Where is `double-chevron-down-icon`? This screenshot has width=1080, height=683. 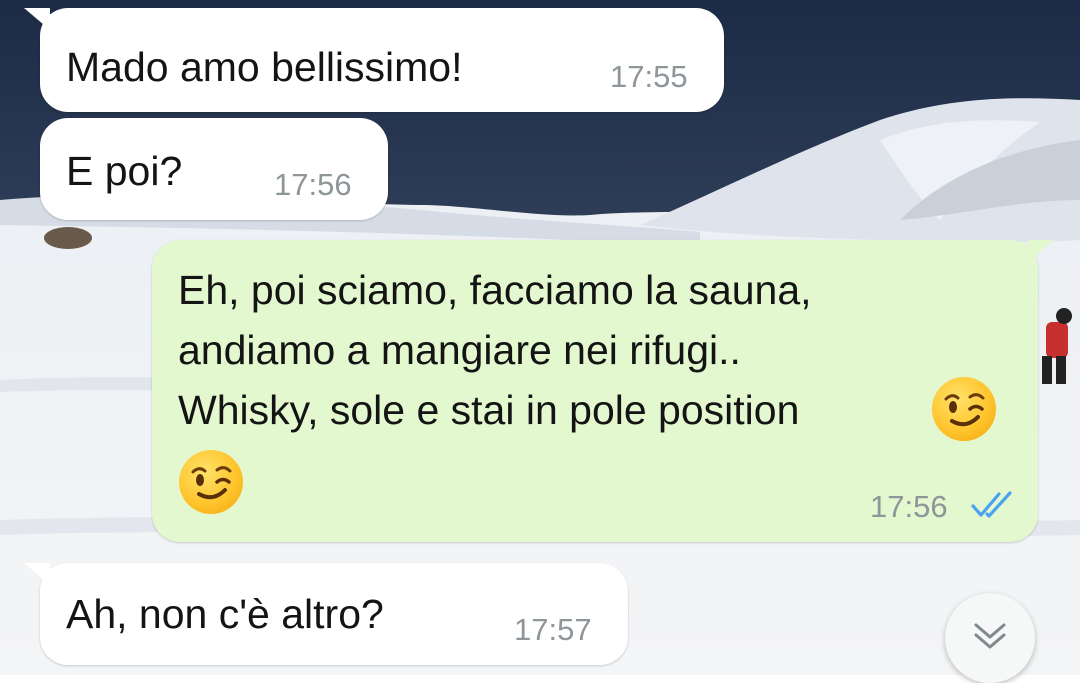
double-chevron-down-icon is located at coordinates (990, 636).